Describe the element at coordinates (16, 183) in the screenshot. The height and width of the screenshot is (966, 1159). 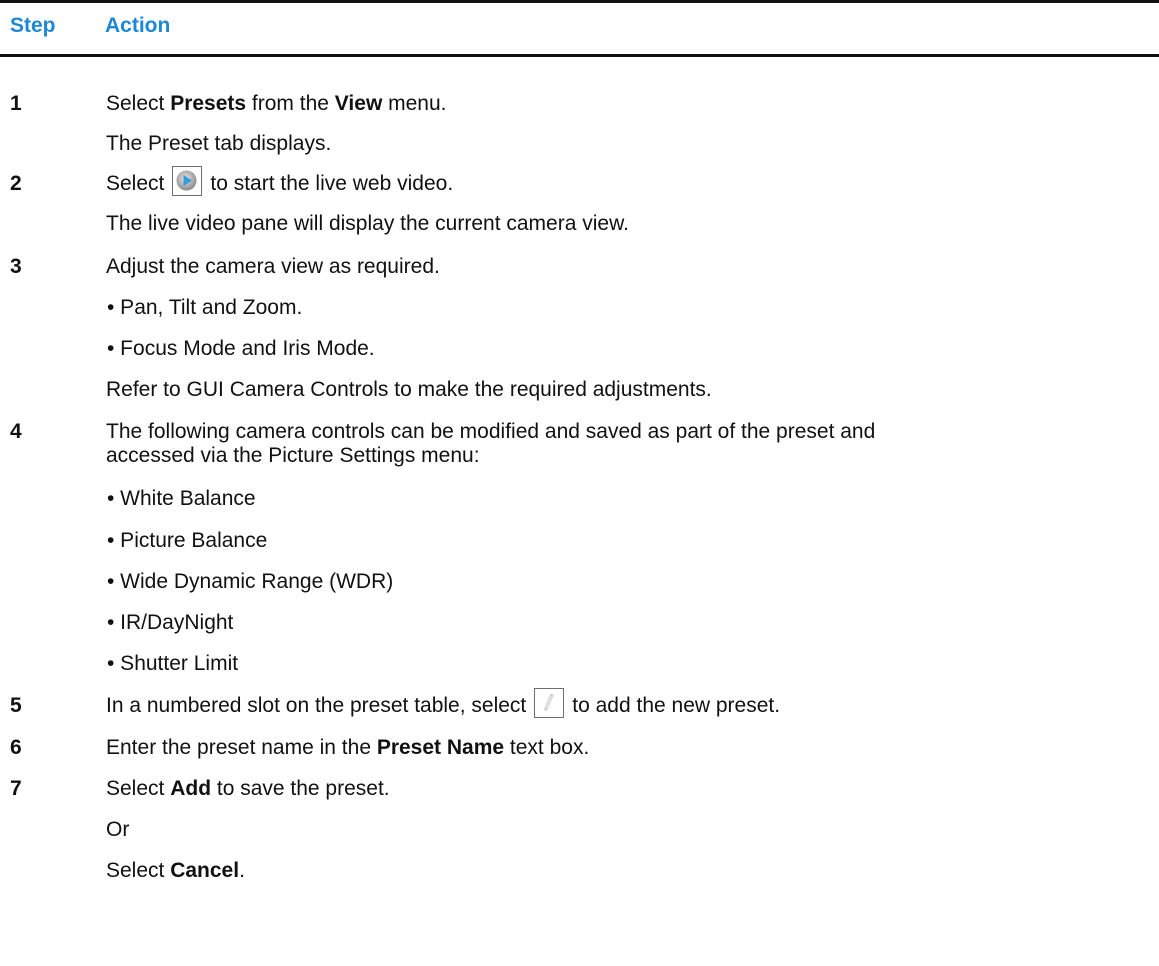
I see `step-number: 2` at that location.